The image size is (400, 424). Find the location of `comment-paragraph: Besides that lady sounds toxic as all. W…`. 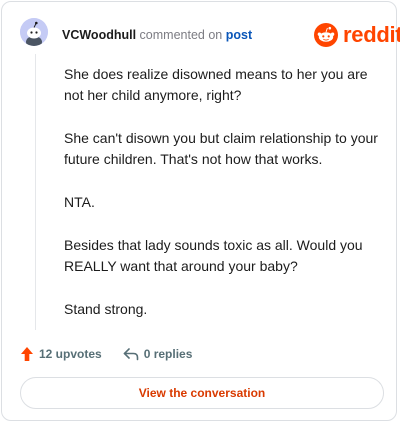

comment-paragraph: Besides that lady sounds toxic as all. W… is located at coordinates (213, 255).